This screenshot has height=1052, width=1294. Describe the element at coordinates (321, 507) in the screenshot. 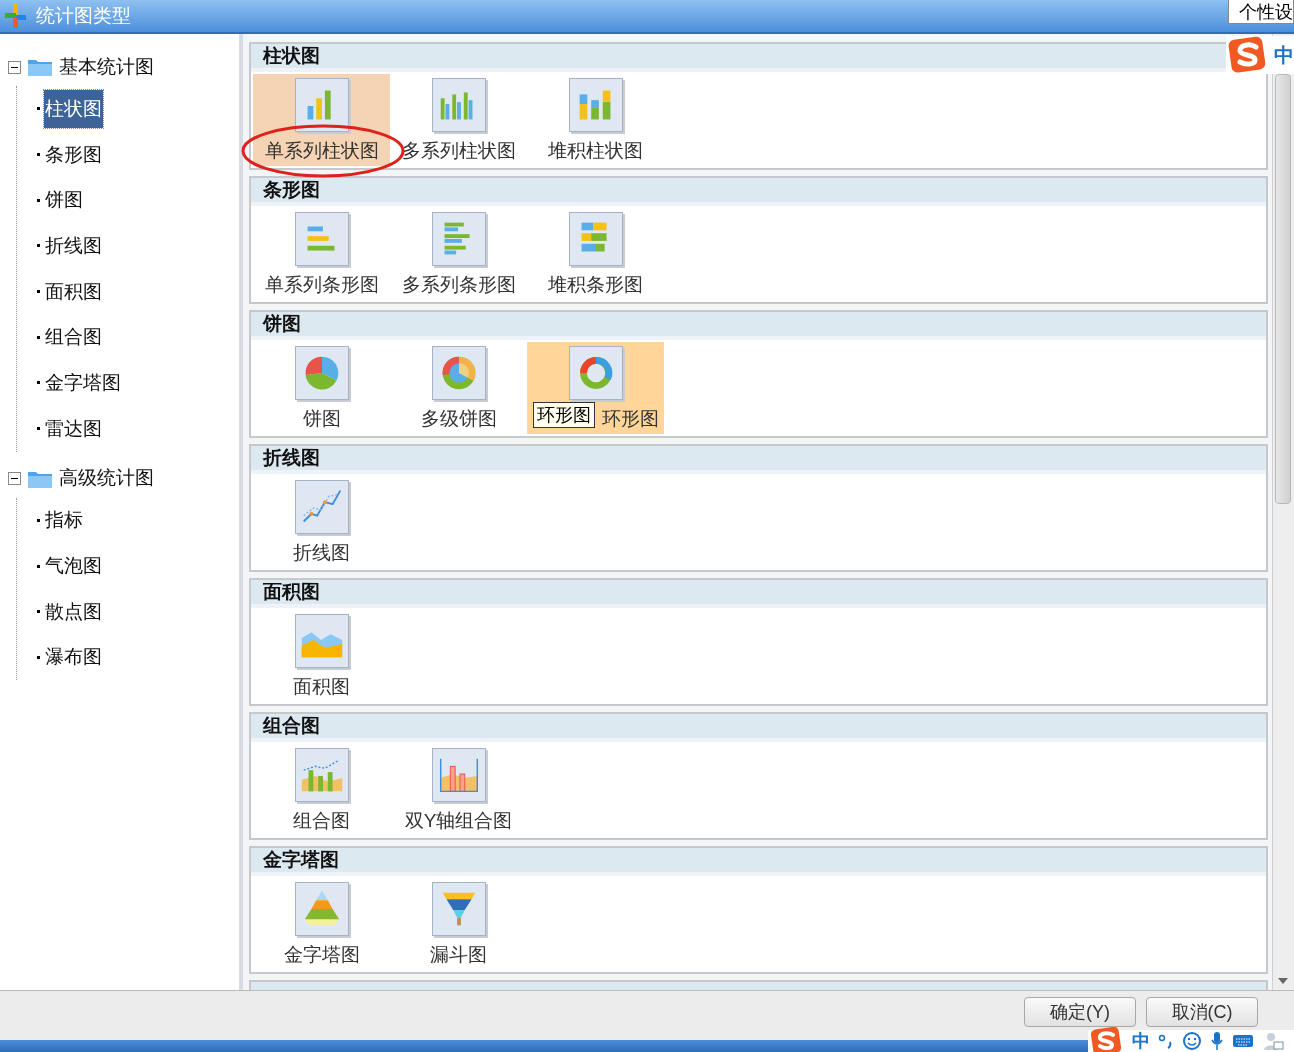

I see `line-chart-icon` at that location.